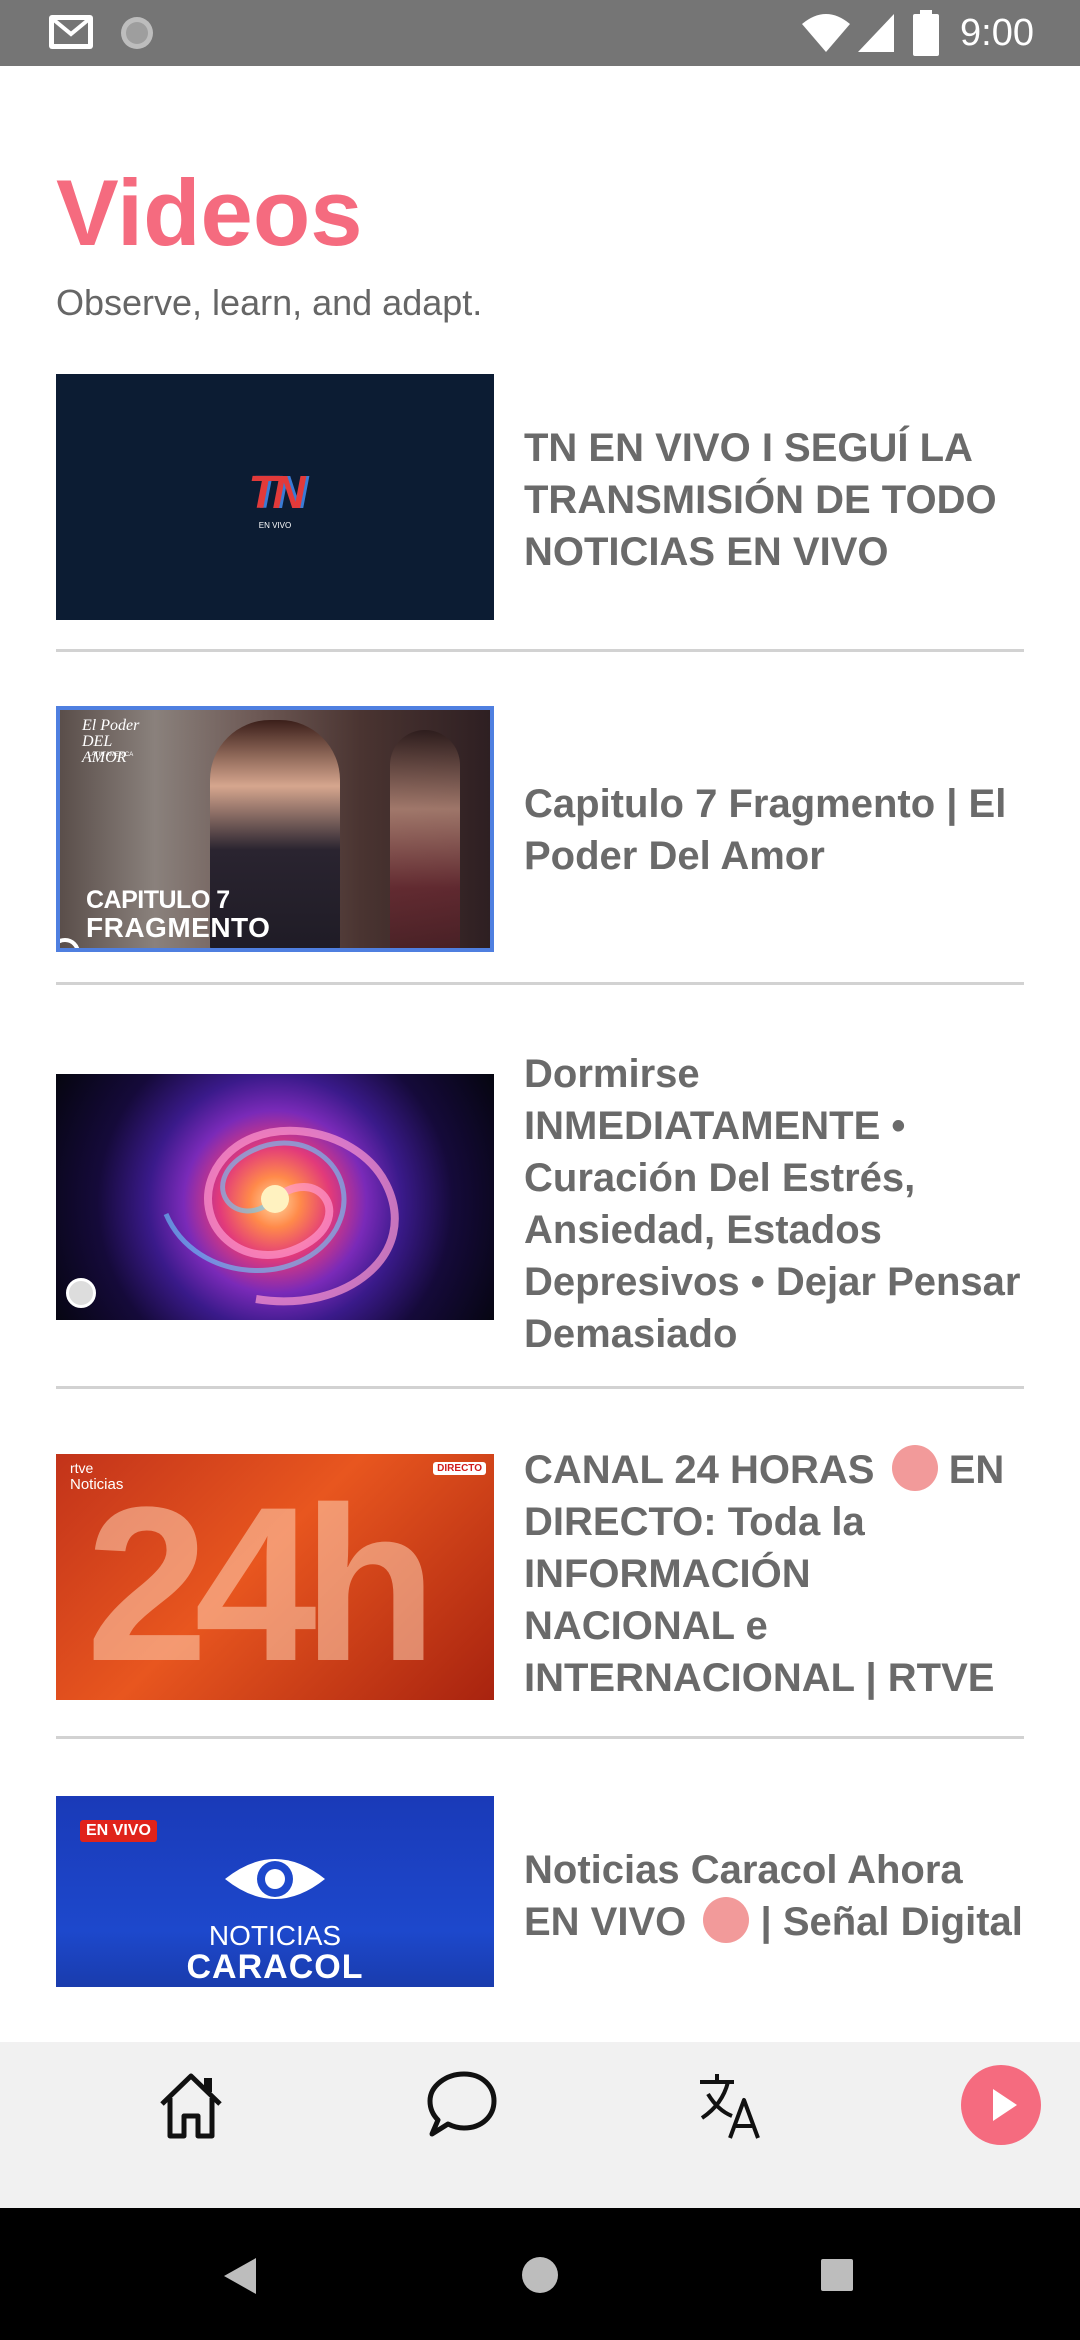  I want to click on thumbnail-logo: TN, so click(276, 491).